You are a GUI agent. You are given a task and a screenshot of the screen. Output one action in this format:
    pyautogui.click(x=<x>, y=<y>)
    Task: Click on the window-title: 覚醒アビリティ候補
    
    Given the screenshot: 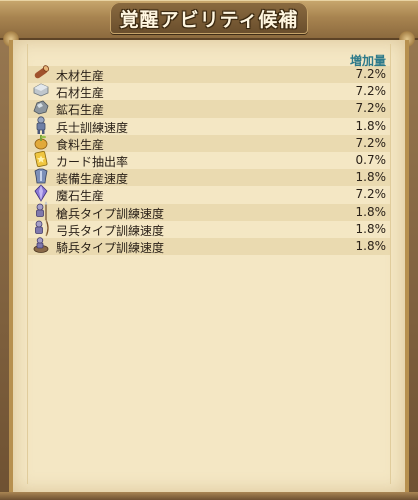 What is the action you would take?
    pyautogui.click(x=209, y=20)
    